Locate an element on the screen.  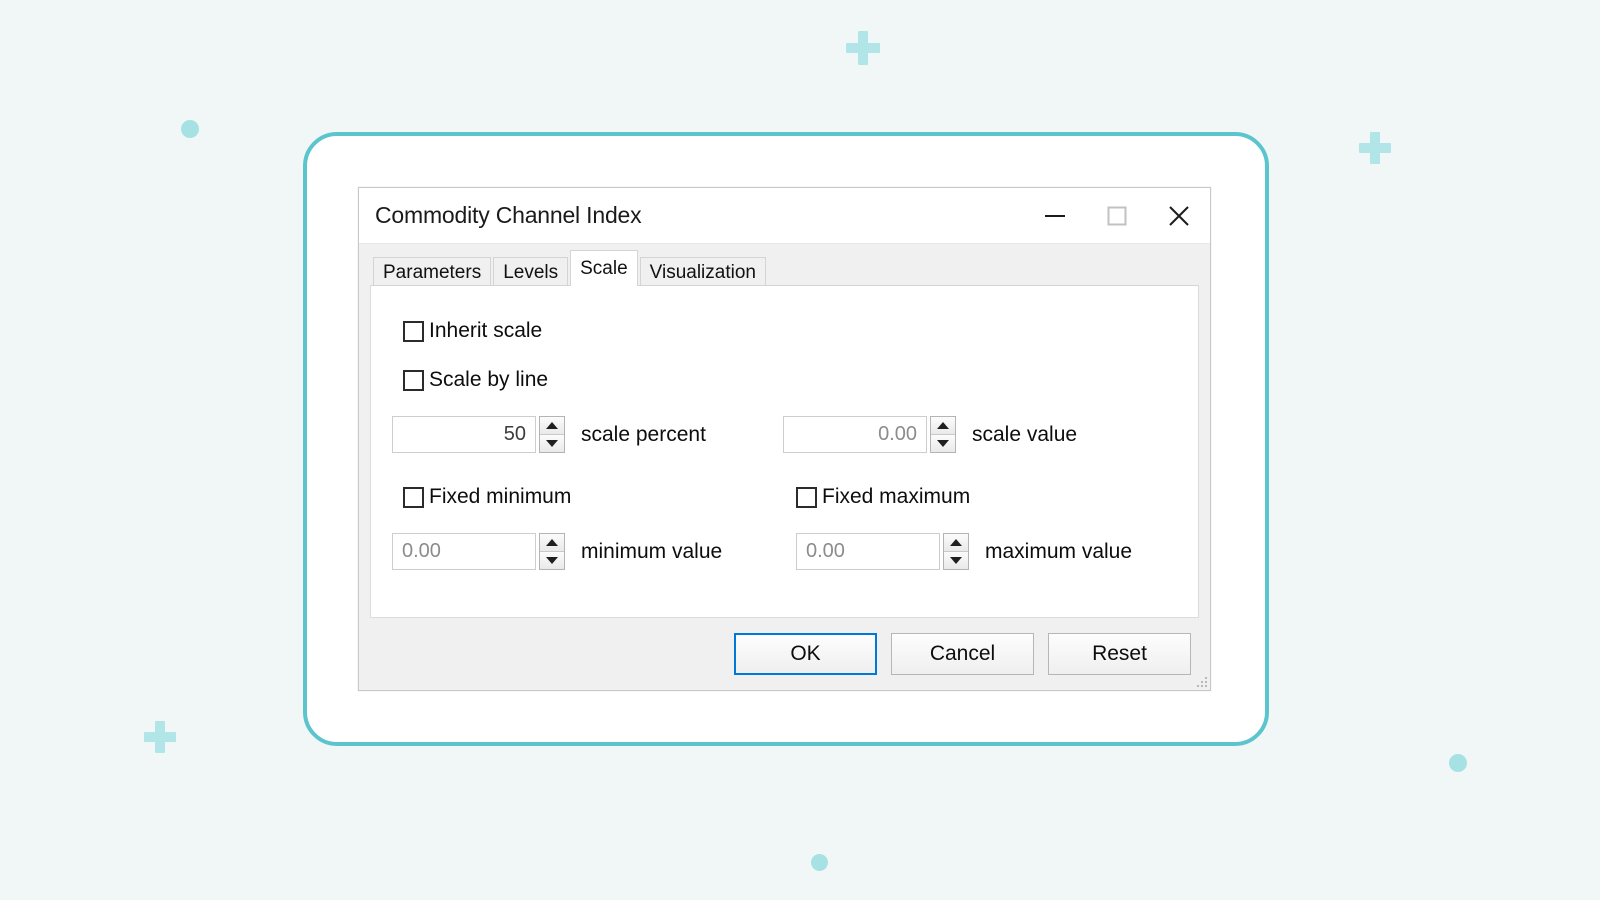
minimum-value-input: 0.00 is located at coordinates (464, 551).